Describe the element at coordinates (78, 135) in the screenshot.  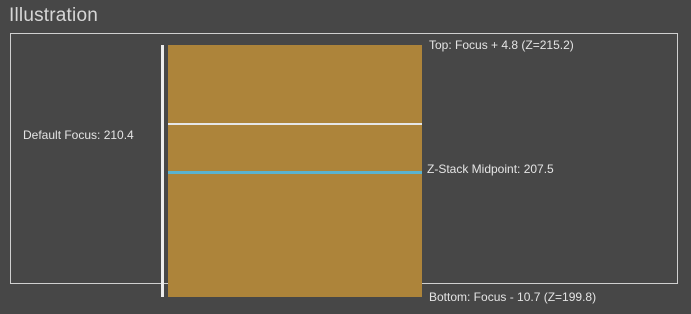
I see `default-focus-label: Default Focus: 210.4` at that location.